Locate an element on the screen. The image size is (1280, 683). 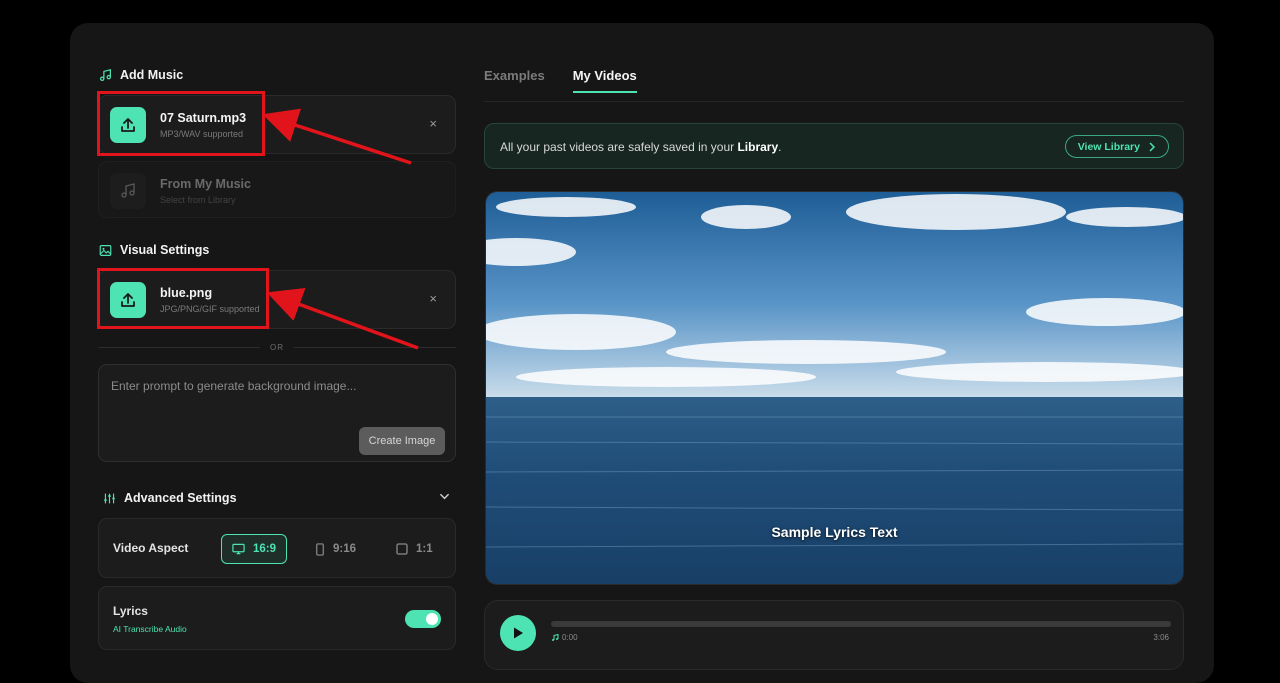
current-time-label: 0:00 is located at coordinates (570, 637).